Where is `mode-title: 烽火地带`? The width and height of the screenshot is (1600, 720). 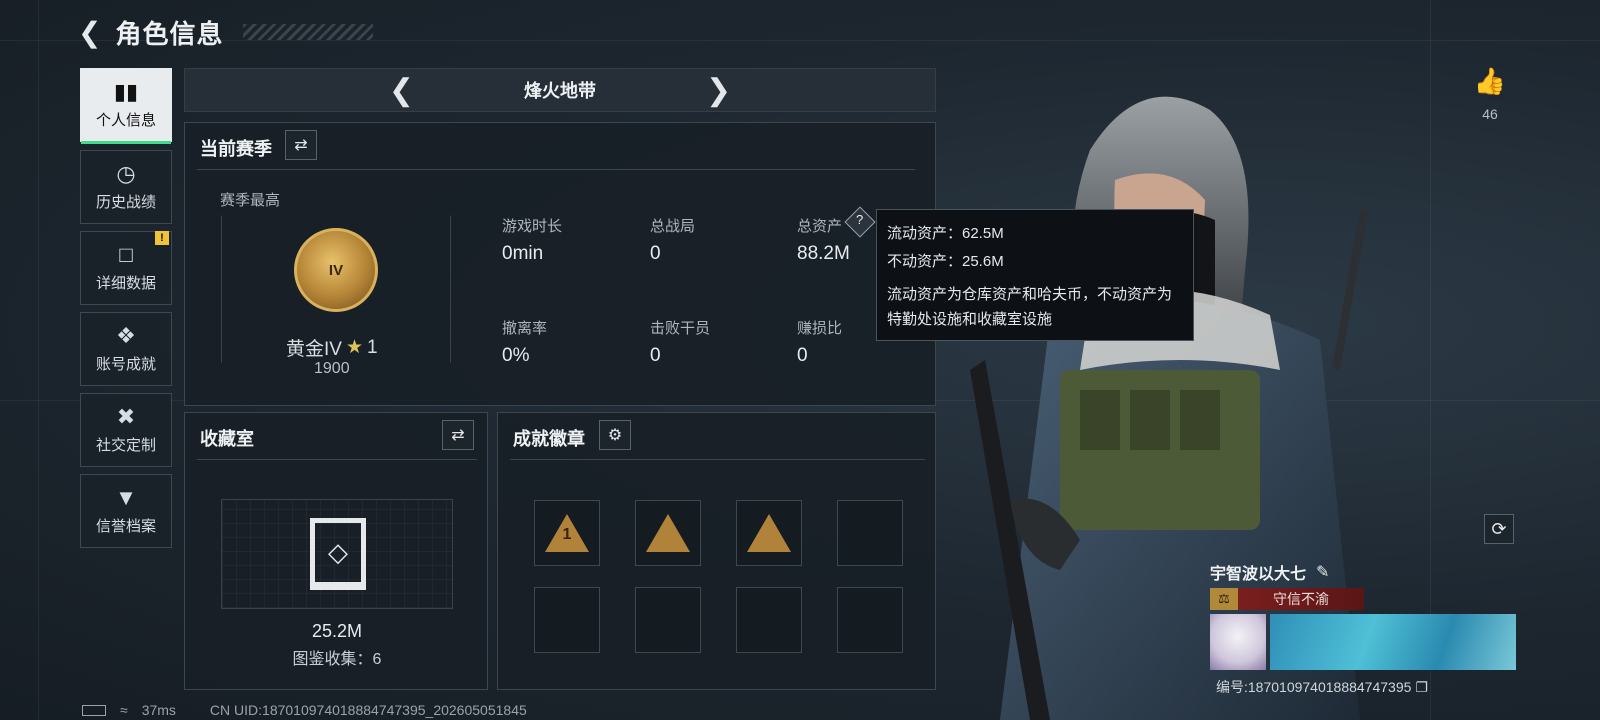
mode-title: 烽火地带 is located at coordinates (560, 91).